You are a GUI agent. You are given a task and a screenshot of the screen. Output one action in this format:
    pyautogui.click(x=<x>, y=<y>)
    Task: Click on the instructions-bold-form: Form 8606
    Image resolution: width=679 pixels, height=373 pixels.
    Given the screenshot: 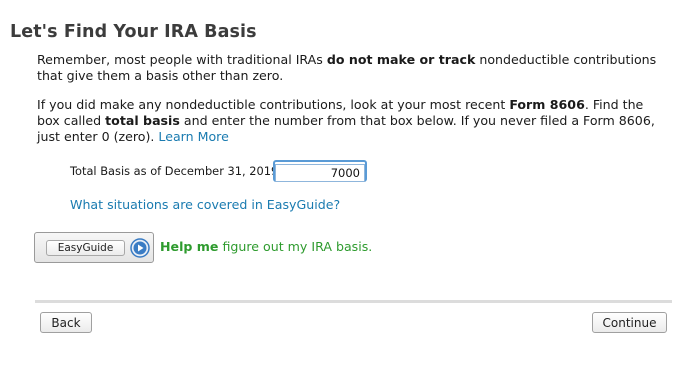 What is the action you would take?
    pyautogui.click(x=547, y=104)
    